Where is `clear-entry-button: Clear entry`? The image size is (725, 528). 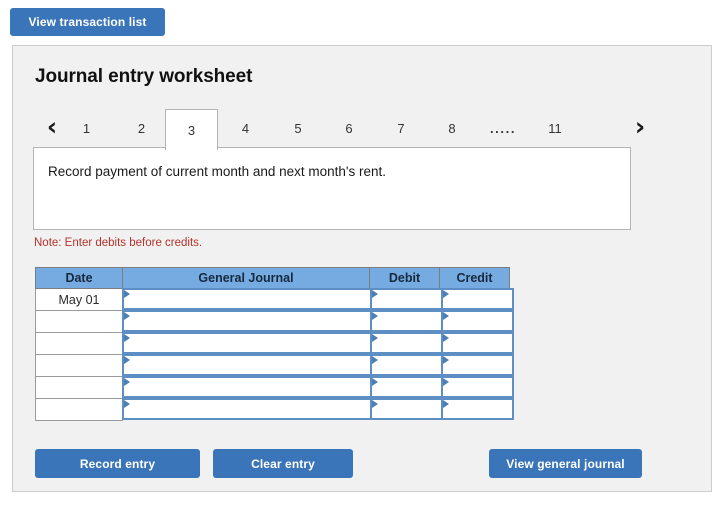 clear-entry-button: Clear entry is located at coordinates (283, 463).